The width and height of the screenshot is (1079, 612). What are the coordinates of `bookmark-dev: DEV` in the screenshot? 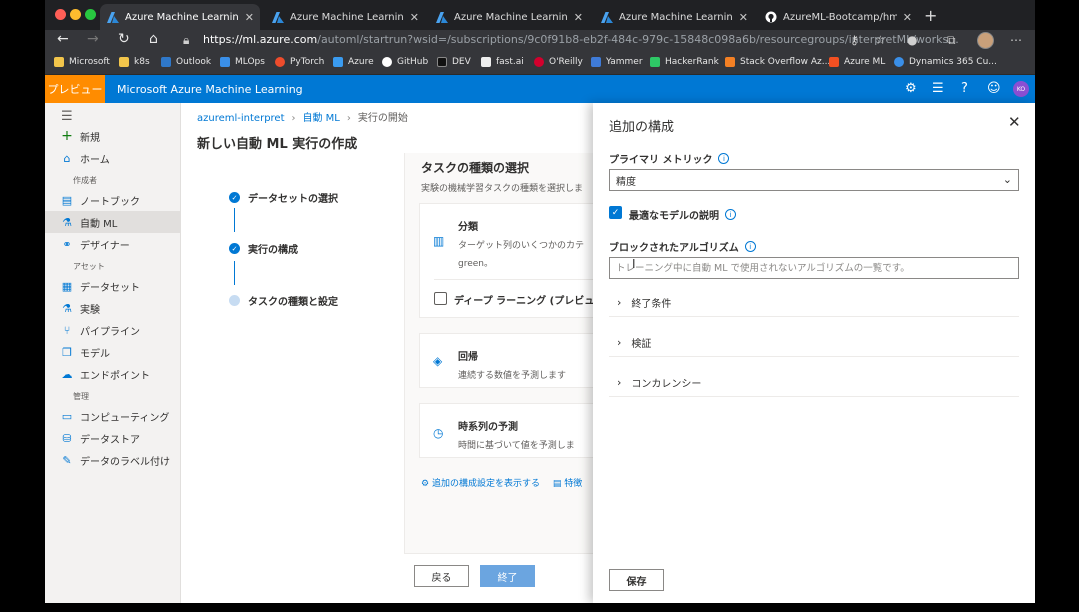 It's located at (454, 62).